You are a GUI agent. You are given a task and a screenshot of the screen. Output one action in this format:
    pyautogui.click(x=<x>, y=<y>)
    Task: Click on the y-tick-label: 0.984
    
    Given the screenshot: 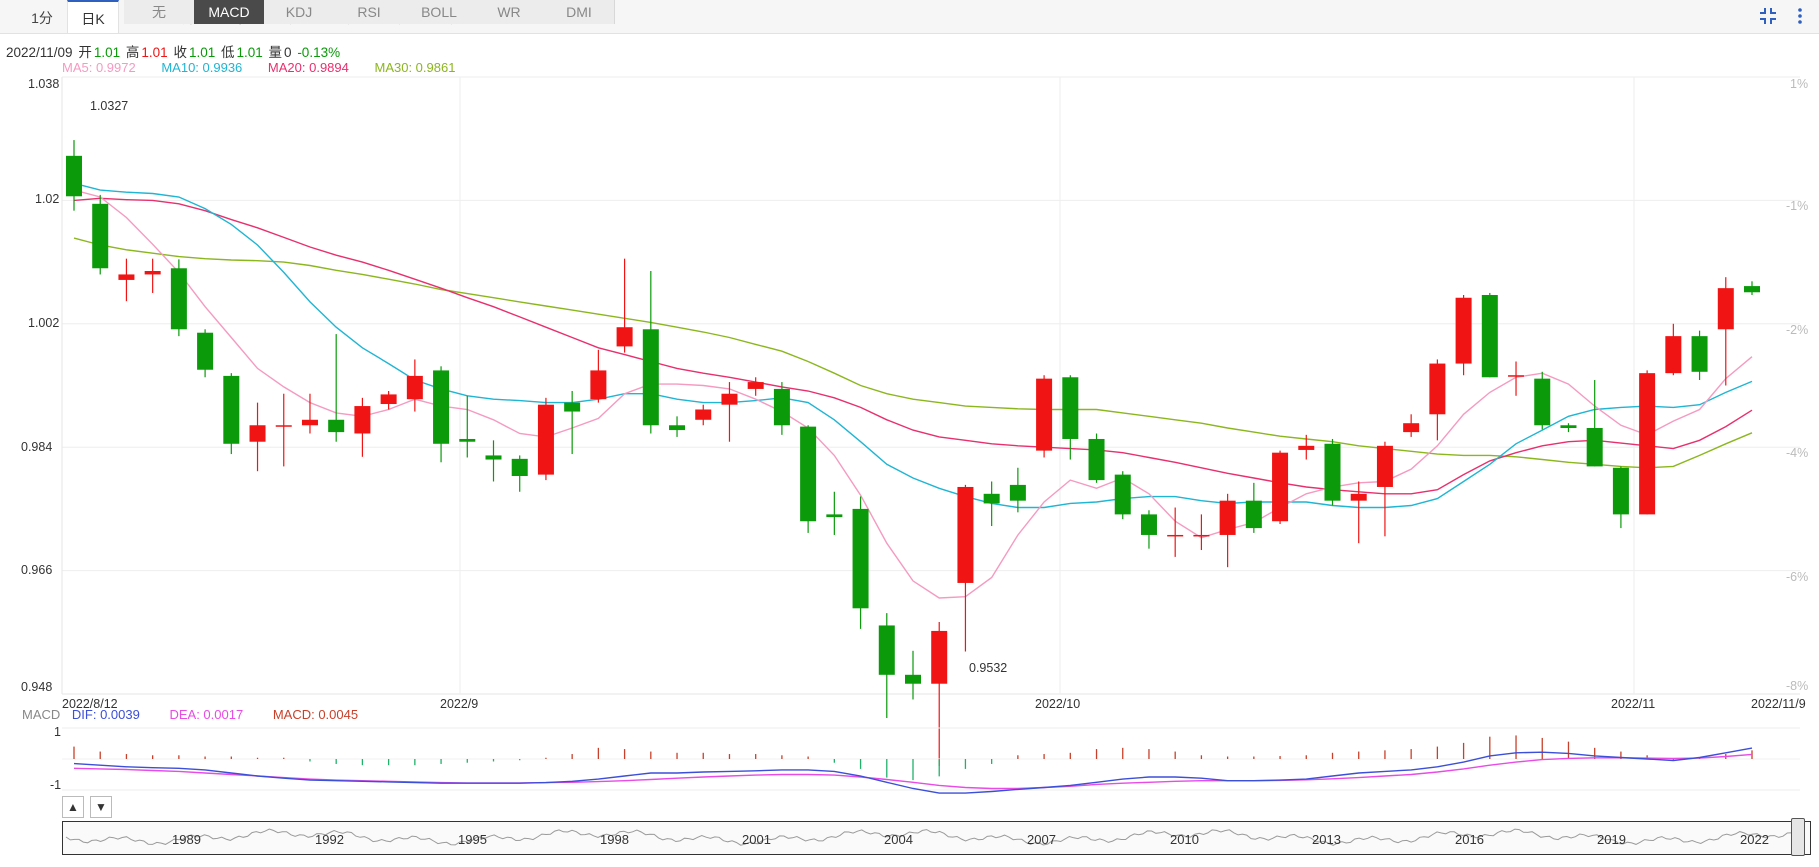 What is the action you would take?
    pyautogui.click(x=37, y=447)
    